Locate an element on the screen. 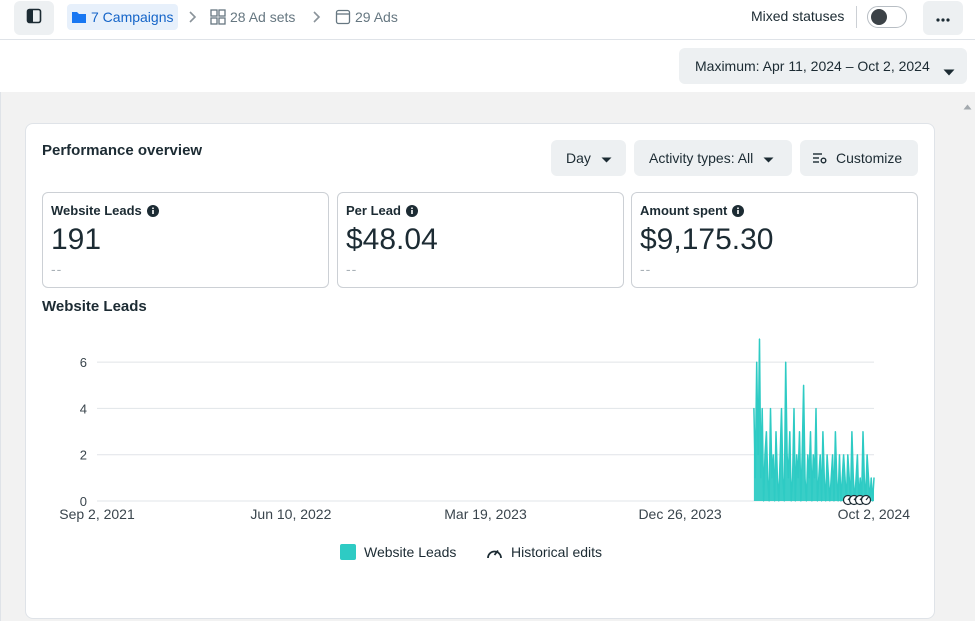  y-tick-label: 4 is located at coordinates (83, 408).